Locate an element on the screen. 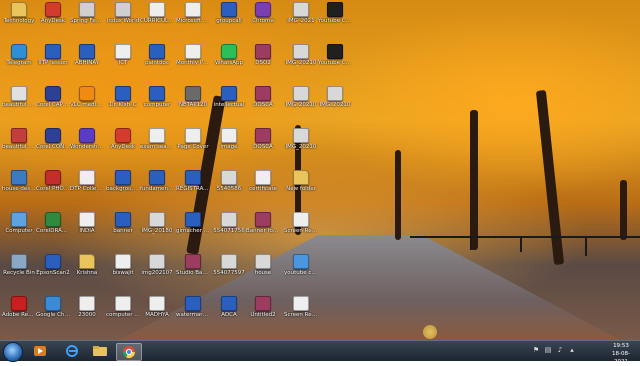 This screenshot has width=640, height=366. desktop-icon-label: IMG_20210 is located at coordinates (301, 147).